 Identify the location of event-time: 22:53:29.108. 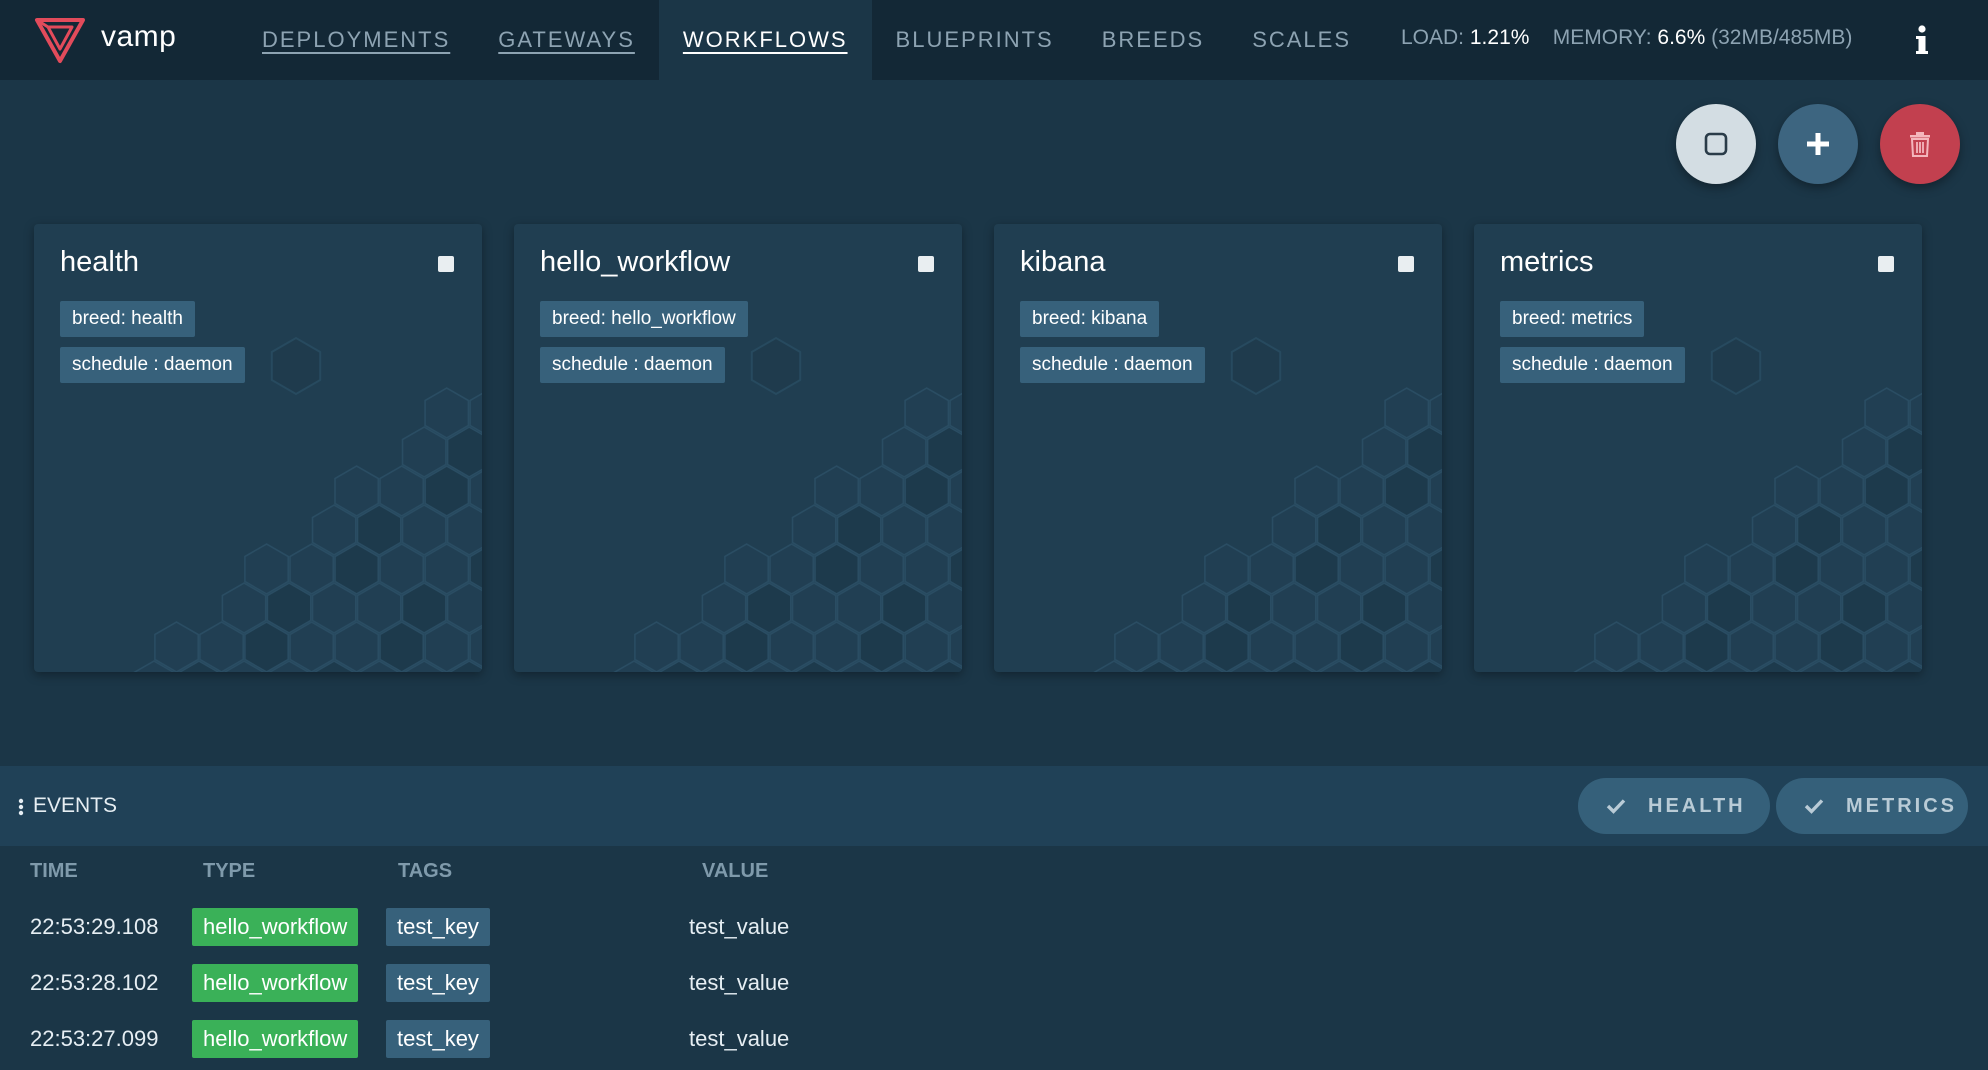
(94, 926).